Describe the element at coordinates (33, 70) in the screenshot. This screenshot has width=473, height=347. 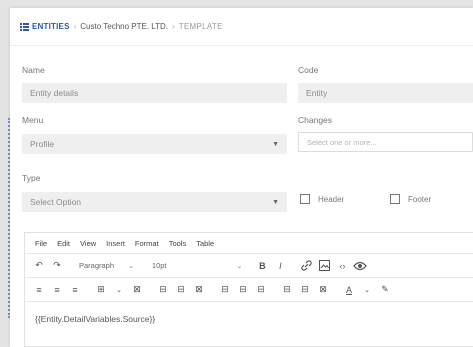
I see `name-label: Name` at that location.